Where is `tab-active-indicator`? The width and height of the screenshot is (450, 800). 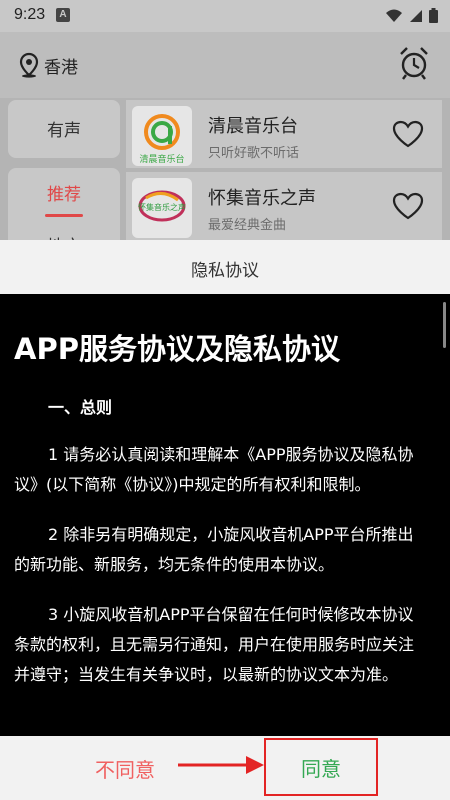 tab-active-indicator is located at coordinates (64, 215).